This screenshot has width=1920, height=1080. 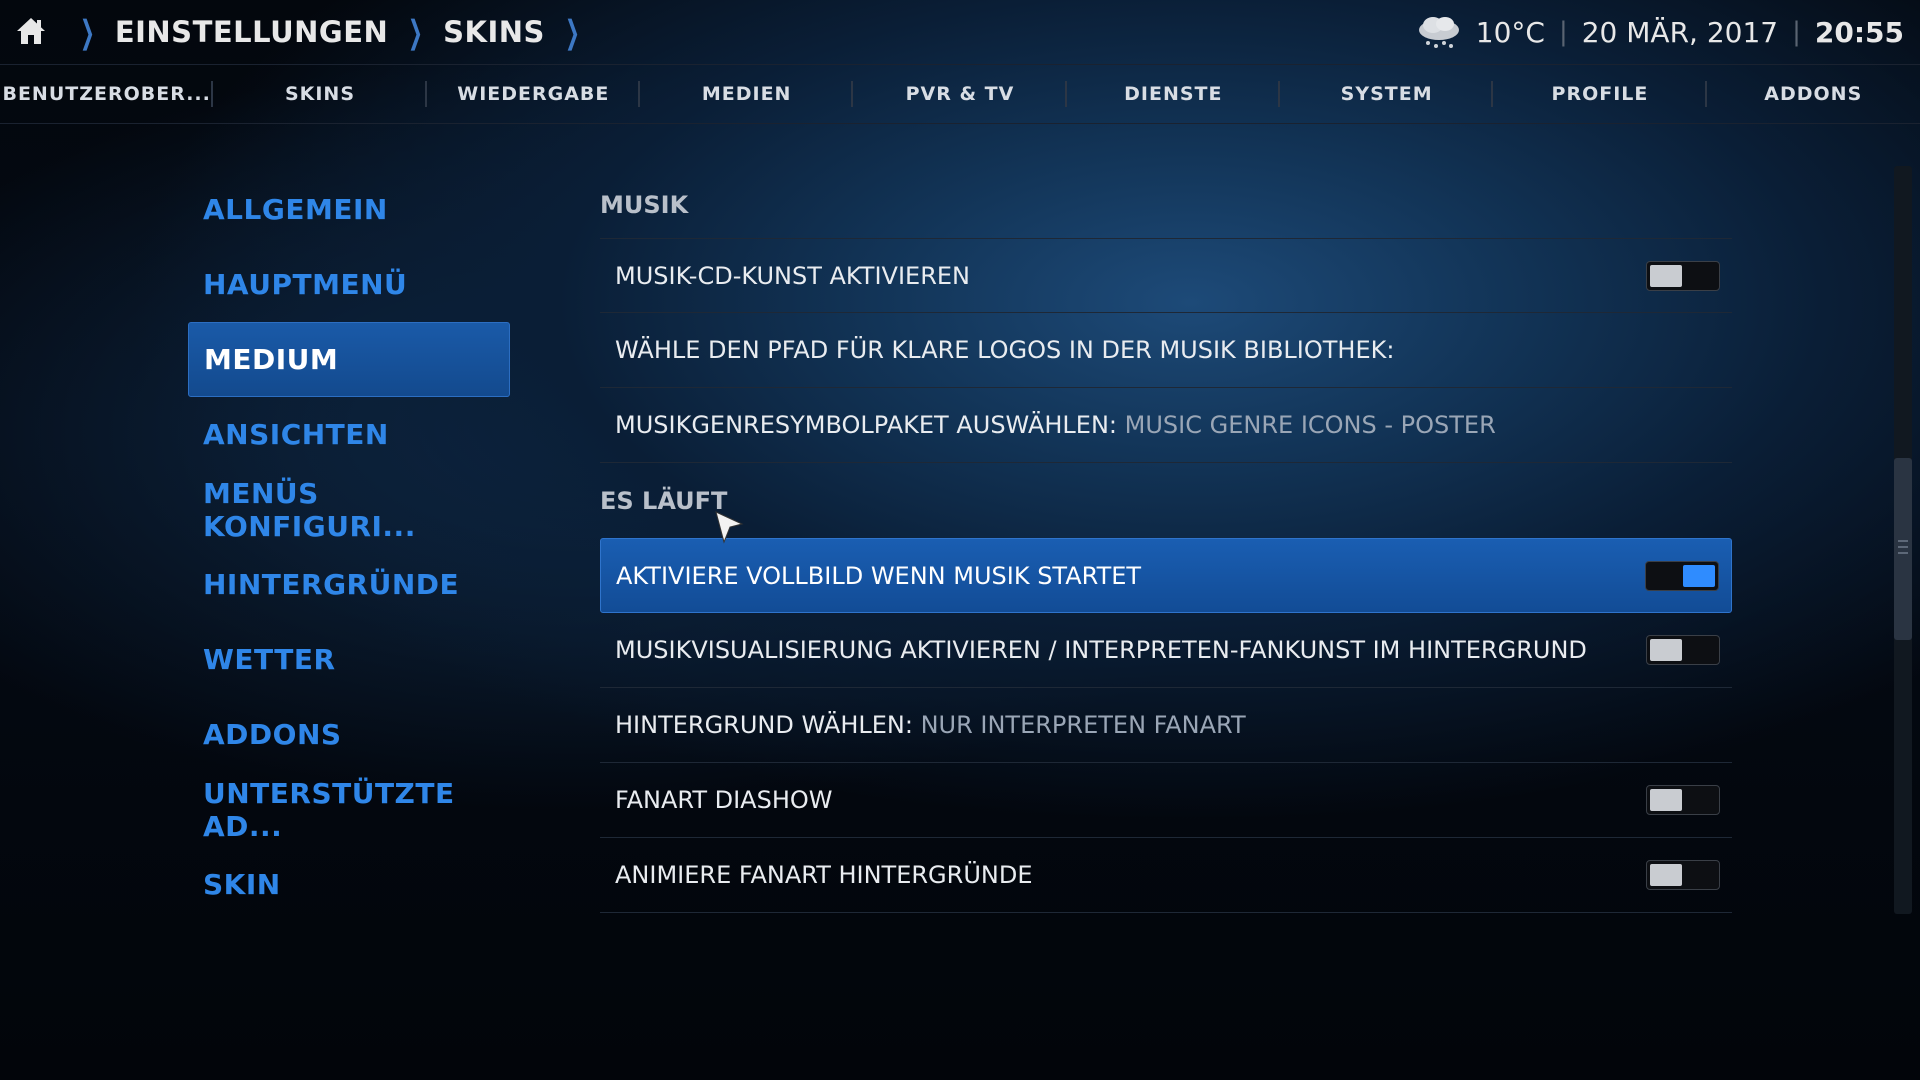 I want to click on date: 20 MÄR, 2017, so click(x=1680, y=32).